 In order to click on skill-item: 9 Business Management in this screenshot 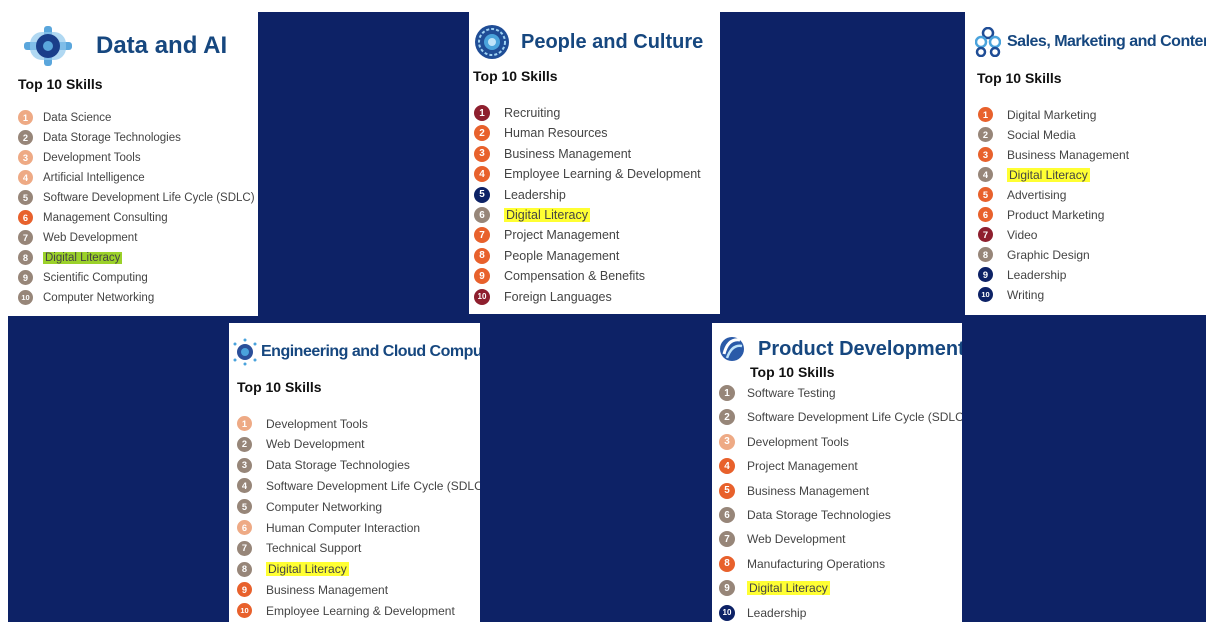, I will do `click(313, 590)`.